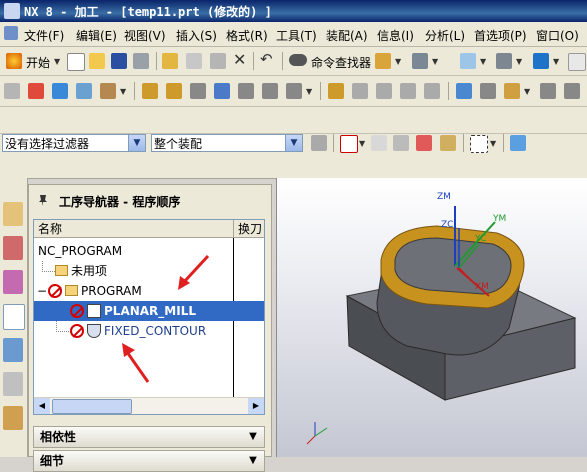 The image size is (587, 472). Describe the element at coordinates (468, 61) in the screenshot. I see `snap-grid-icon` at that location.